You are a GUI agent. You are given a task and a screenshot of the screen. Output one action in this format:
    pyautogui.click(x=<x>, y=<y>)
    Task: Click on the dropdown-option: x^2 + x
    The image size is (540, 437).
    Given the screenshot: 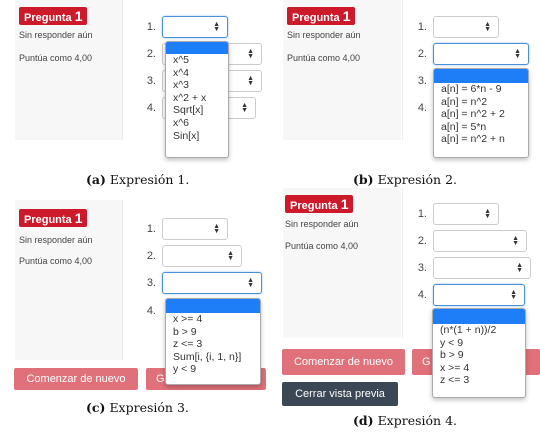 What is the action you would take?
    pyautogui.click(x=197, y=98)
    